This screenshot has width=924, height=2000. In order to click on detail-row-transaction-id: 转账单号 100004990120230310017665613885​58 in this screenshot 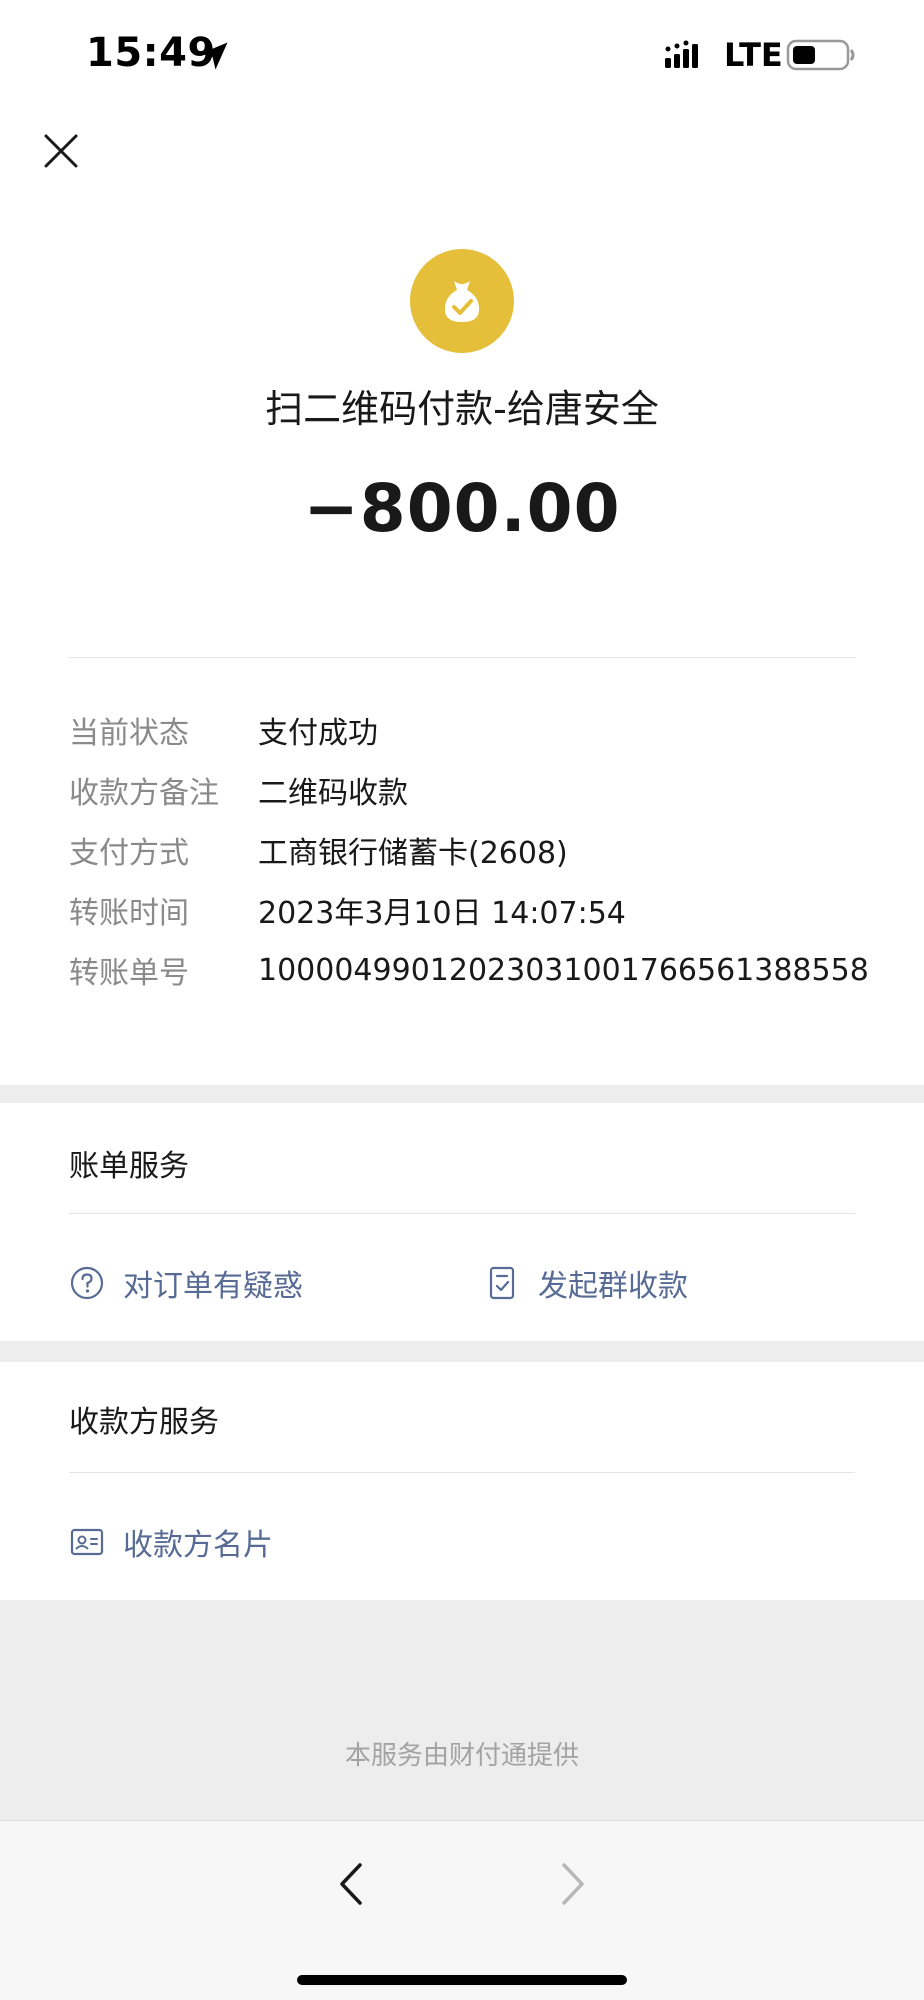, I will do `click(469, 970)`.